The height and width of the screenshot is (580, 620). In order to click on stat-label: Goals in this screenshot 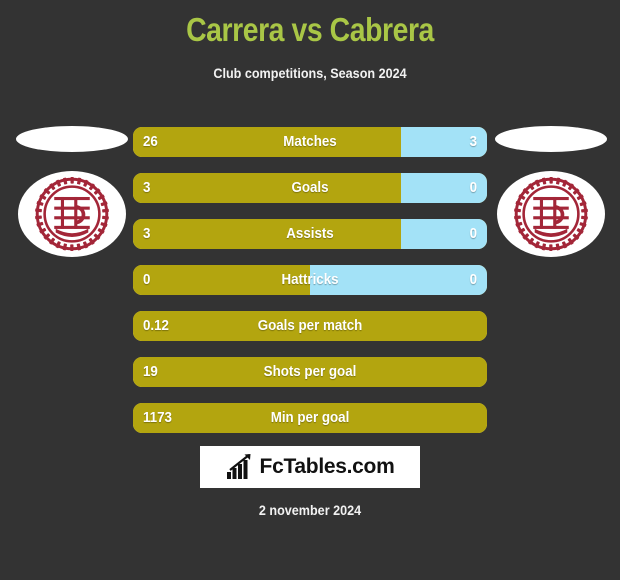, I will do `click(310, 188)`.